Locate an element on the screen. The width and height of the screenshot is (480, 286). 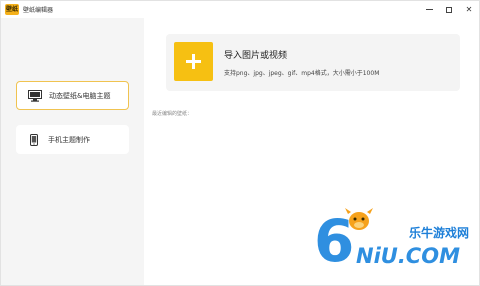
title-bar: 壁纸 壁纸编辑器 ✕ is located at coordinates (240, 9).